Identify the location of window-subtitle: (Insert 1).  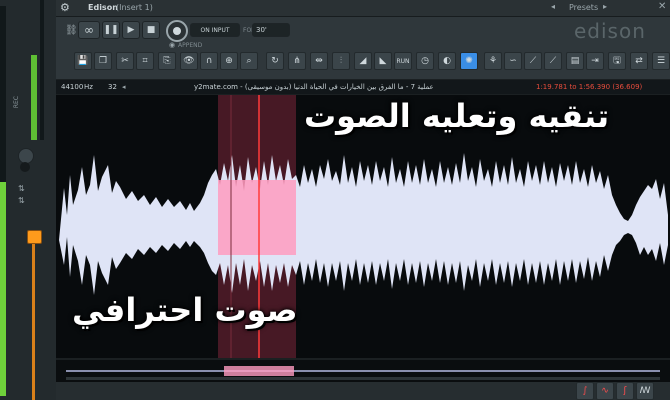
(134, 7).